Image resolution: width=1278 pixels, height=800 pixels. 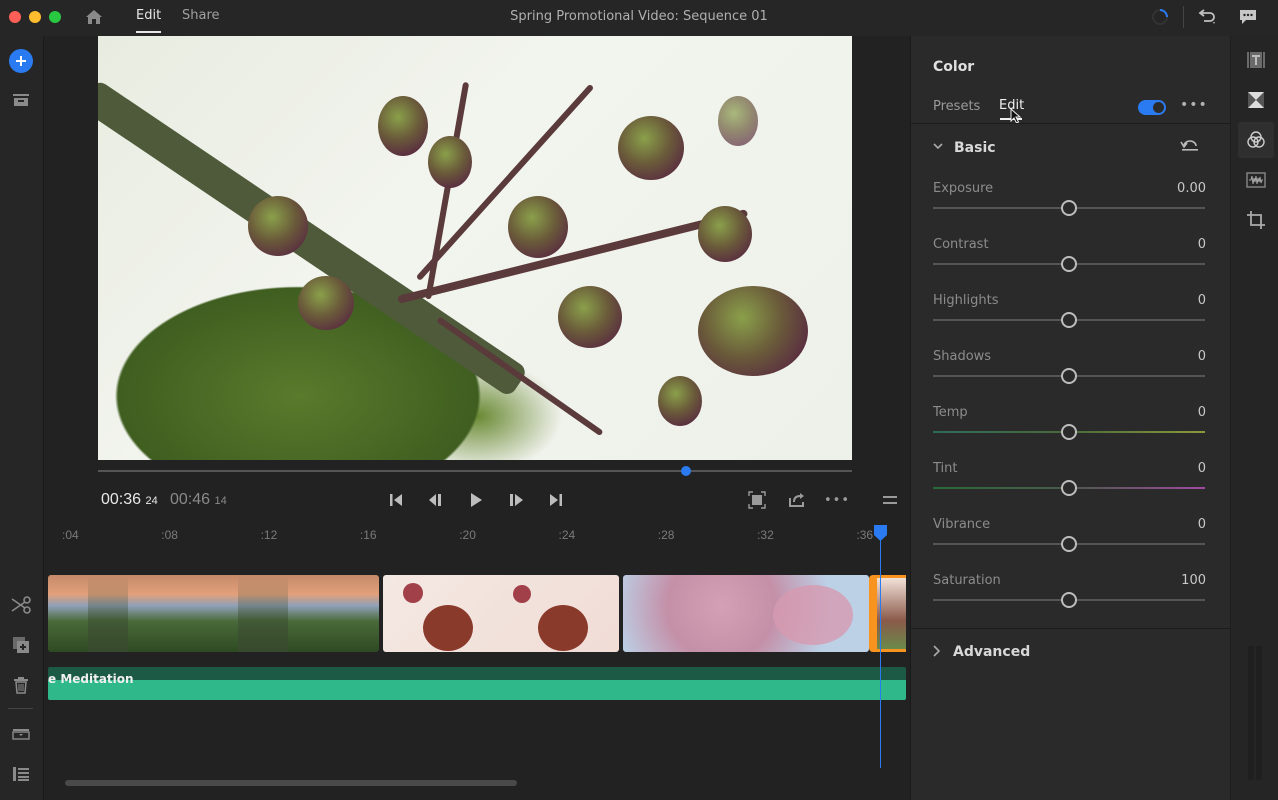 I want to click on duplicate-icon, so click(x=21, y=645).